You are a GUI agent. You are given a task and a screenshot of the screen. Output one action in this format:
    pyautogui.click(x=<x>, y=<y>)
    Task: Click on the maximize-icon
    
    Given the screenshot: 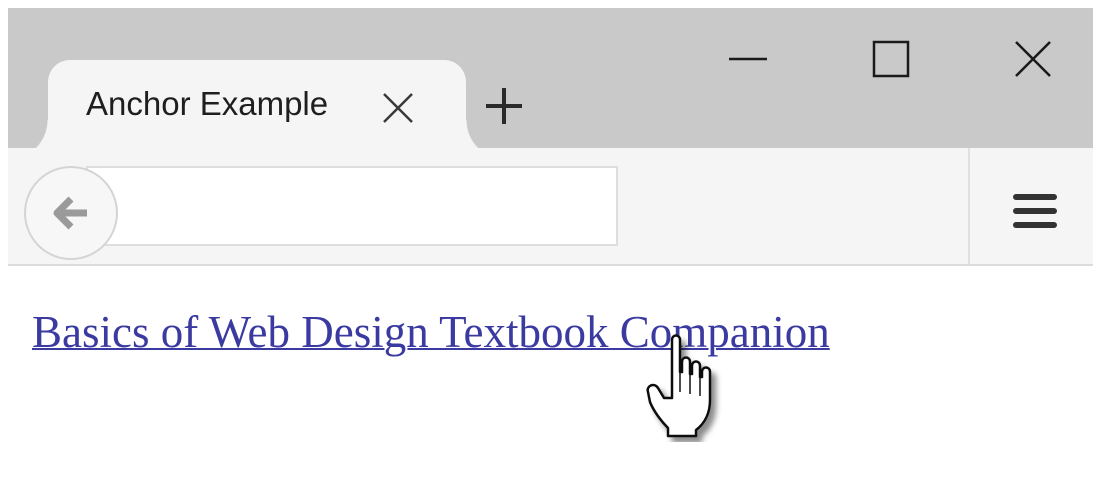 What is the action you would take?
    pyautogui.click(x=891, y=59)
    